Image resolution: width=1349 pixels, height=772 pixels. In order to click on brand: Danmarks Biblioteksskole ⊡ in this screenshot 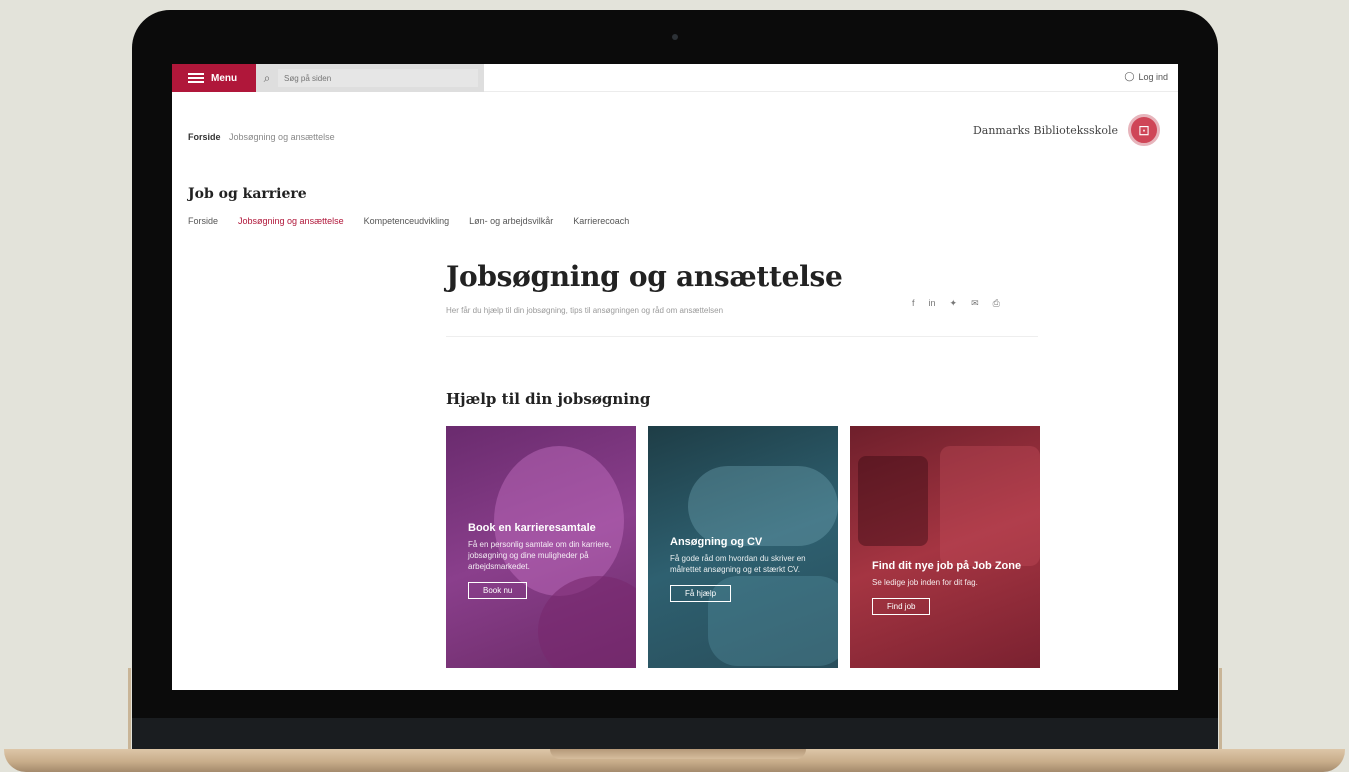, I will do `click(1066, 130)`.